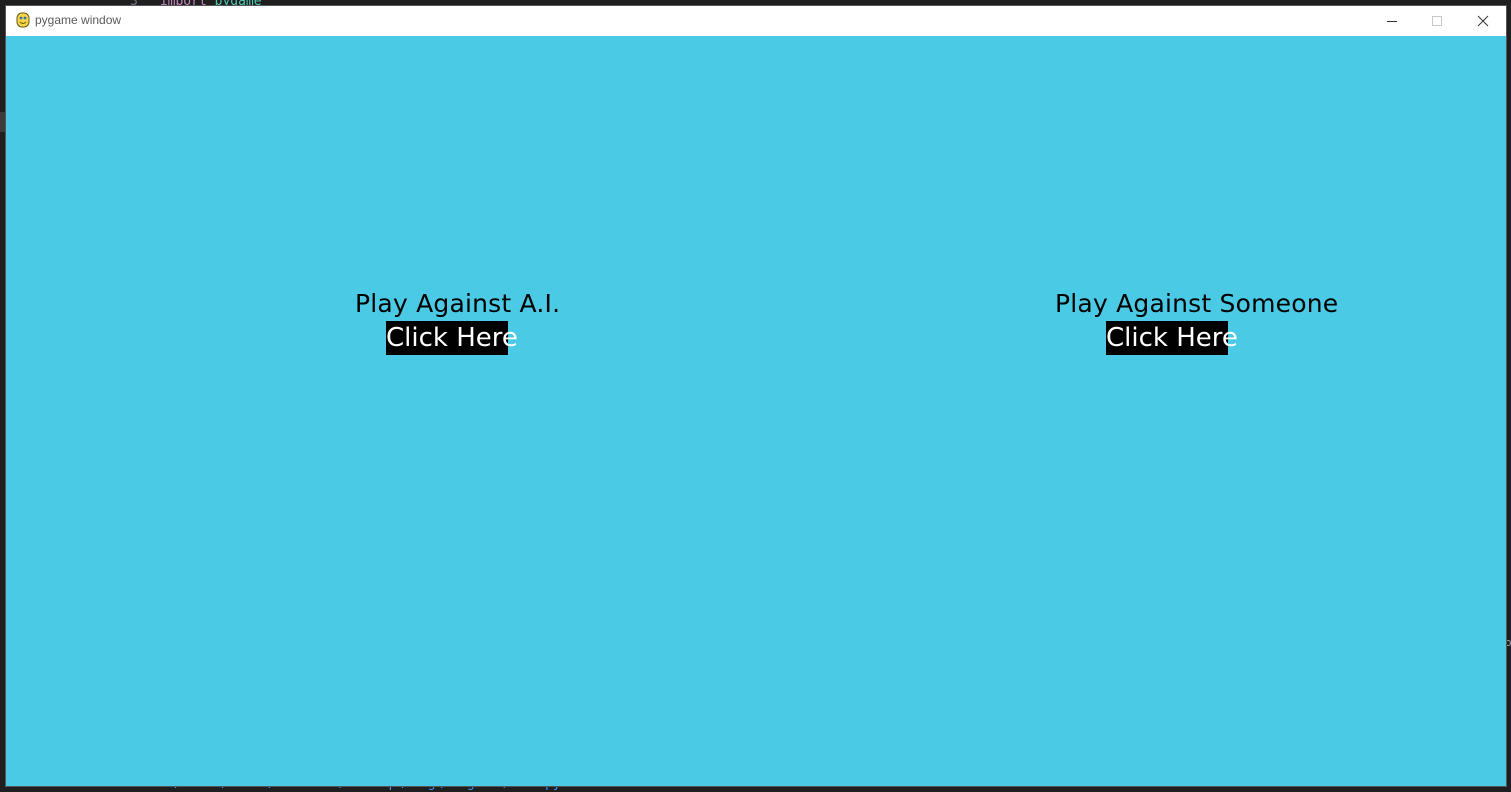  What do you see at coordinates (23, 20) in the screenshot?
I see `pygame-snake-icon` at bounding box center [23, 20].